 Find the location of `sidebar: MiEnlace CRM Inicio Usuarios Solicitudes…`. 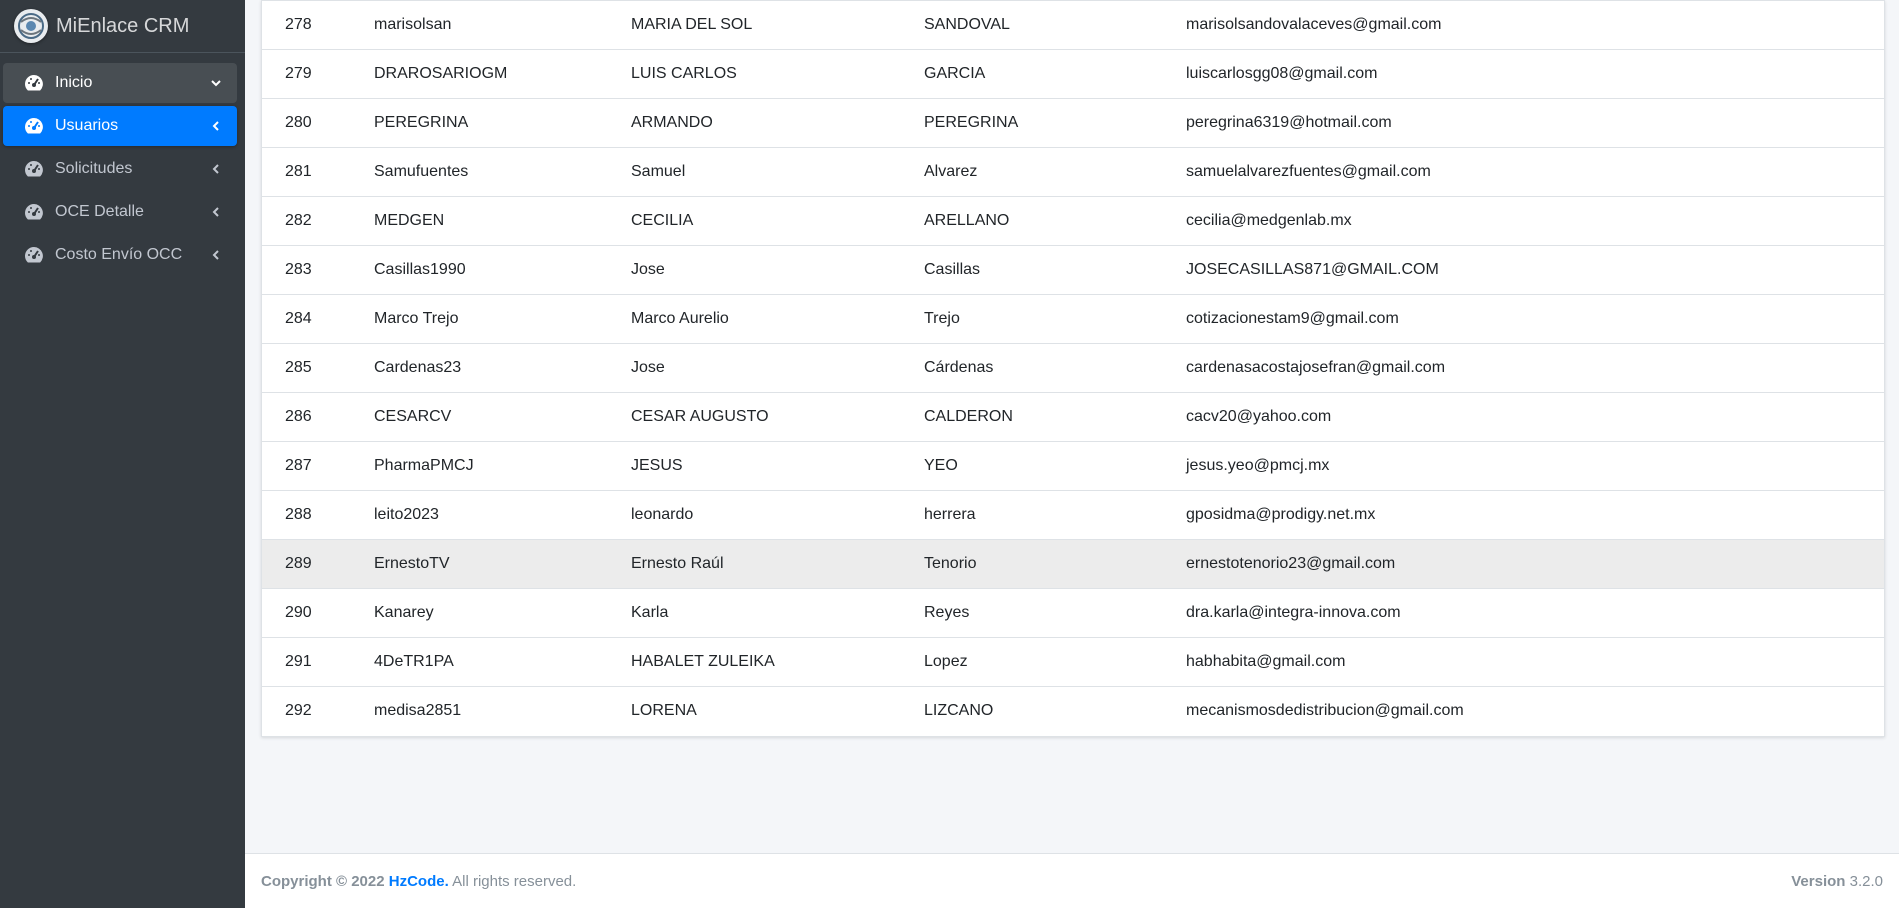

sidebar: MiEnlace CRM Inicio Usuarios Solicitudes… is located at coordinates (122, 454).